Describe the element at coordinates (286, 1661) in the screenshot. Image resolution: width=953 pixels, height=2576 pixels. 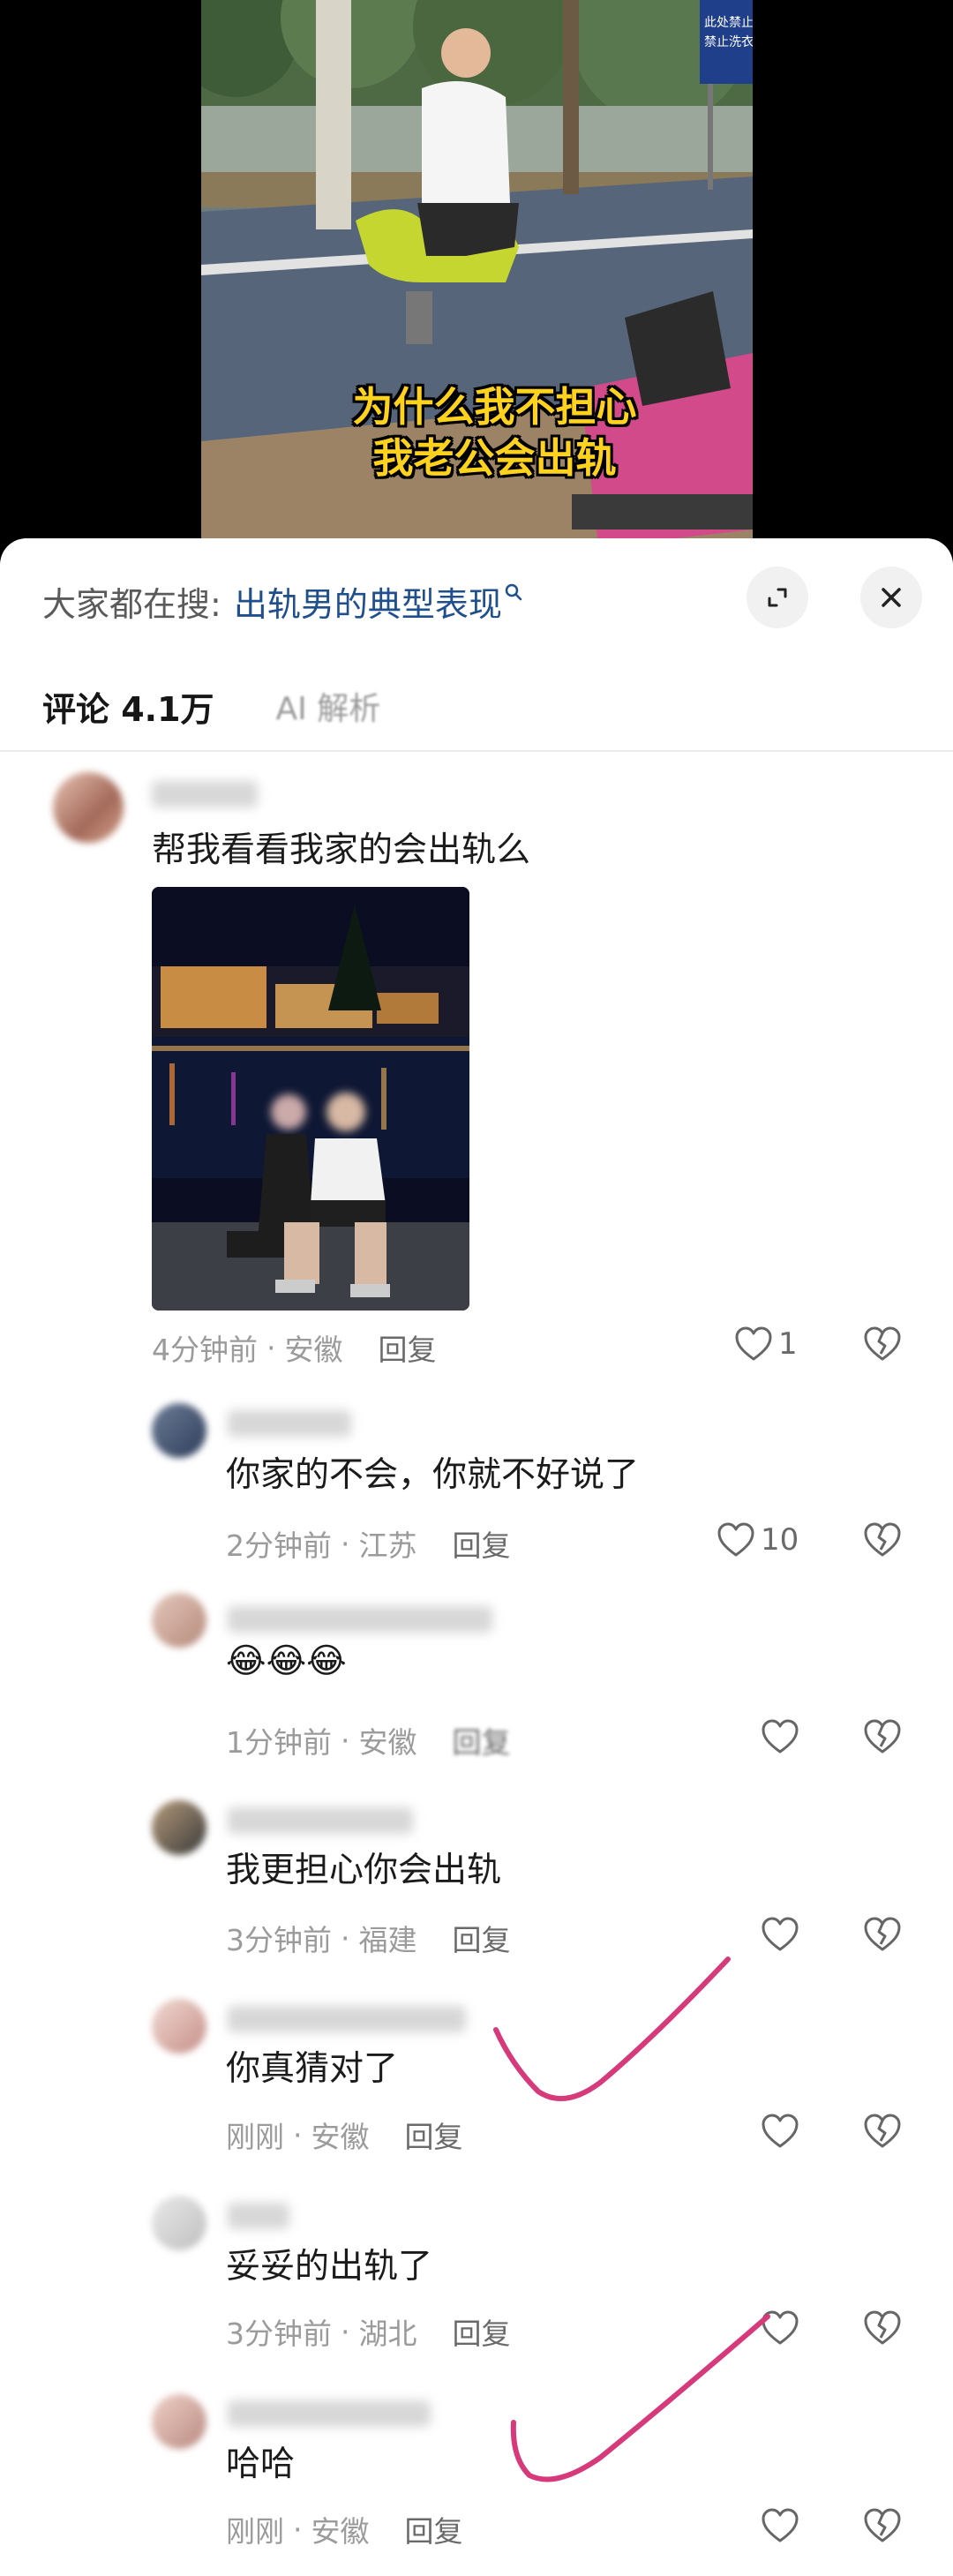
I see `comment-text: 😂😂😂` at that location.